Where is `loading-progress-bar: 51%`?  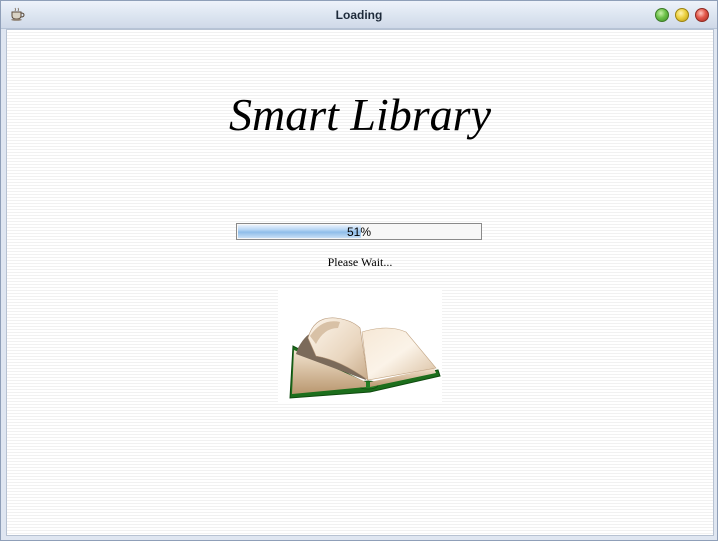 loading-progress-bar: 51% is located at coordinates (359, 231).